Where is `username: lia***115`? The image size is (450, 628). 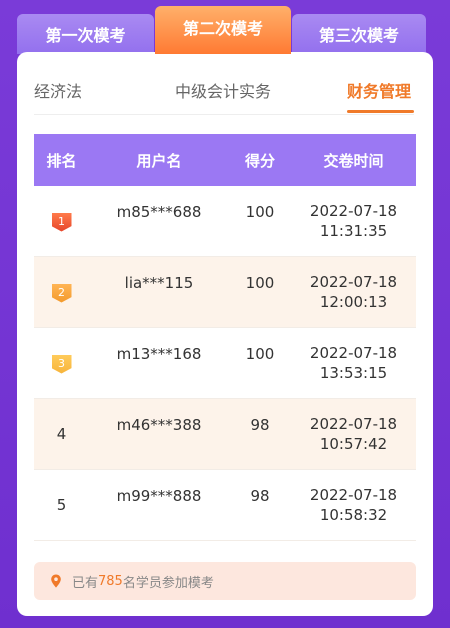 username: lia***115 is located at coordinates (159, 283).